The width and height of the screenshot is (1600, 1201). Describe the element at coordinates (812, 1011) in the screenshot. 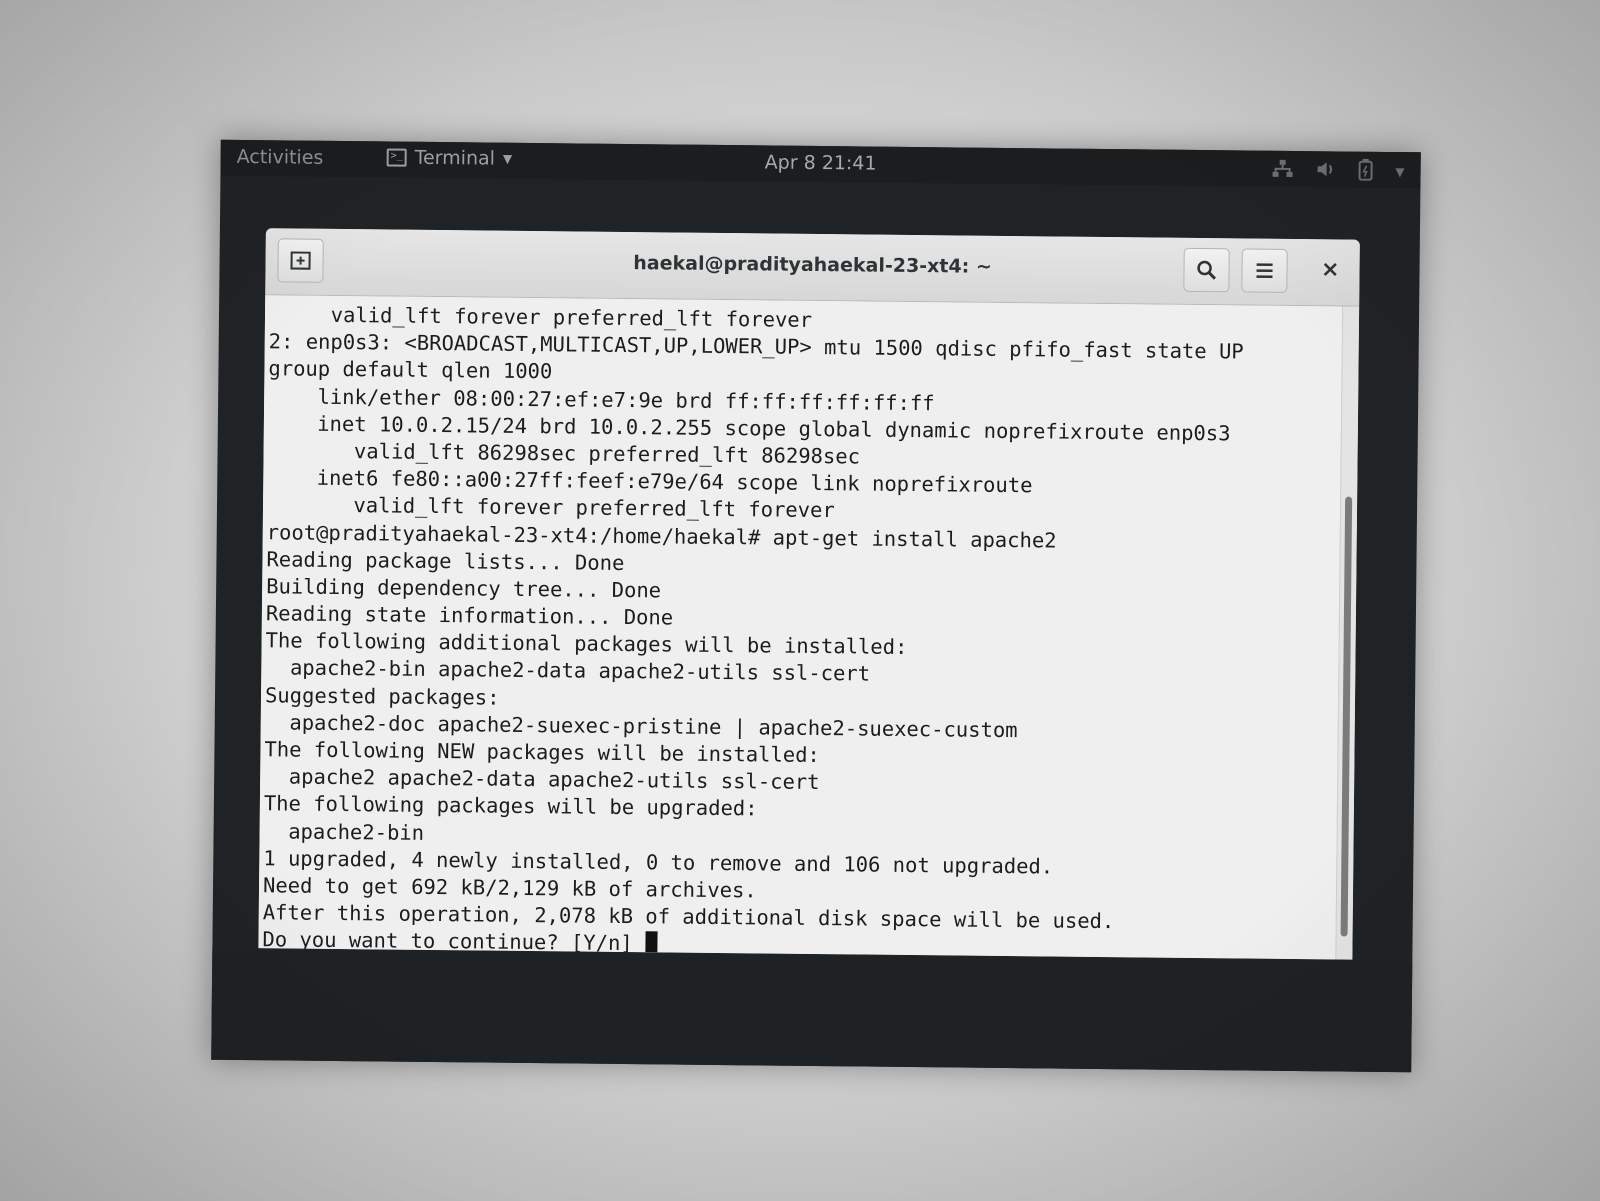

I see `desktop-background` at that location.